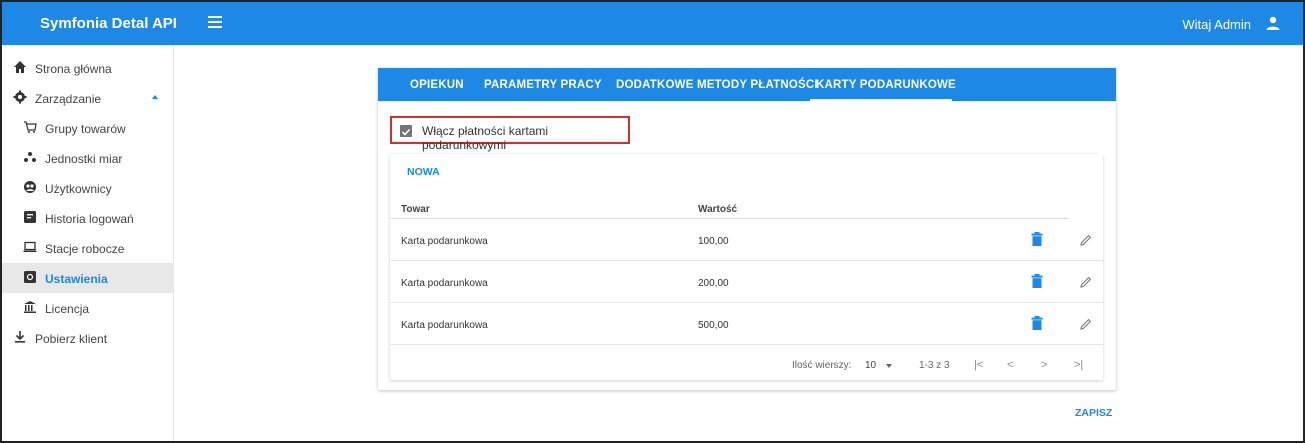  I want to click on laptop-icon, so click(30, 246).